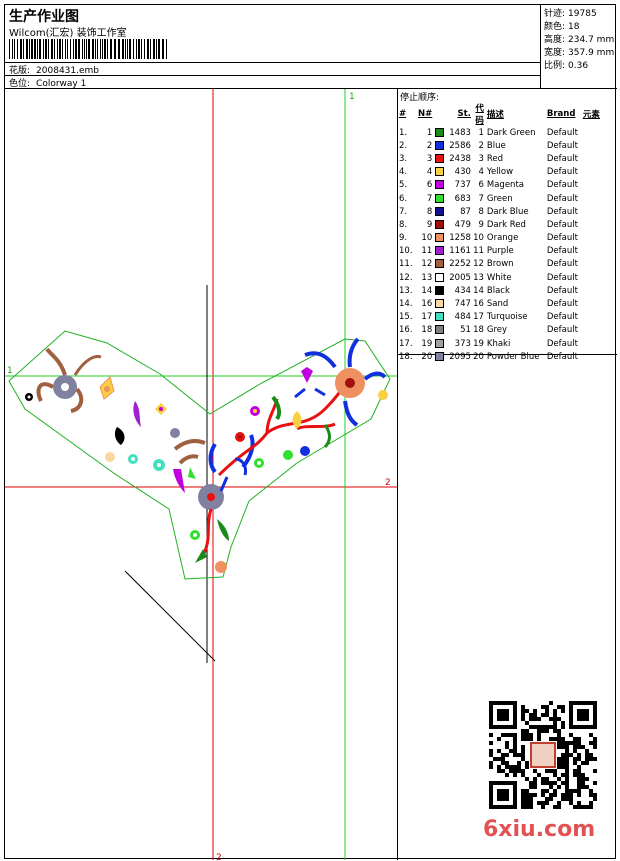  What do you see at coordinates (481, 211) in the screenshot?
I see `color-code: 8` at bounding box center [481, 211].